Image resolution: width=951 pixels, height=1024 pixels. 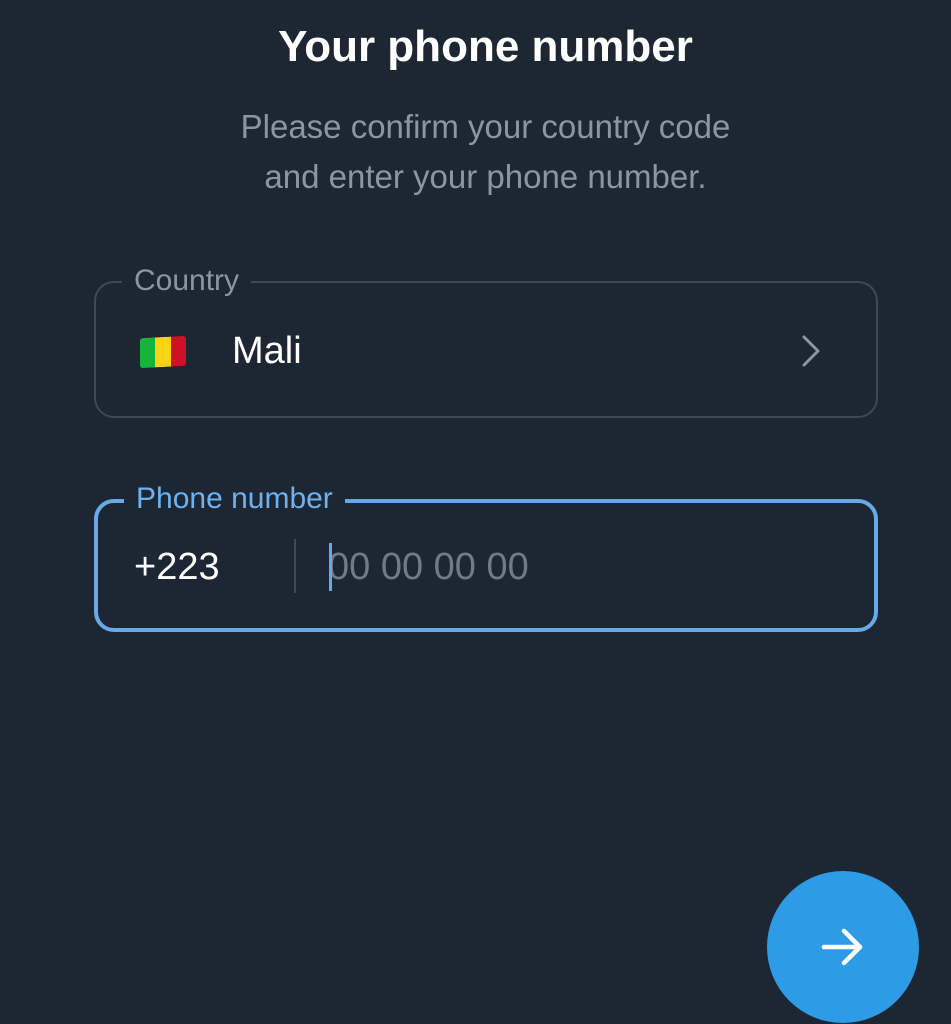 I want to click on text-cursor, so click(x=330, y=567).